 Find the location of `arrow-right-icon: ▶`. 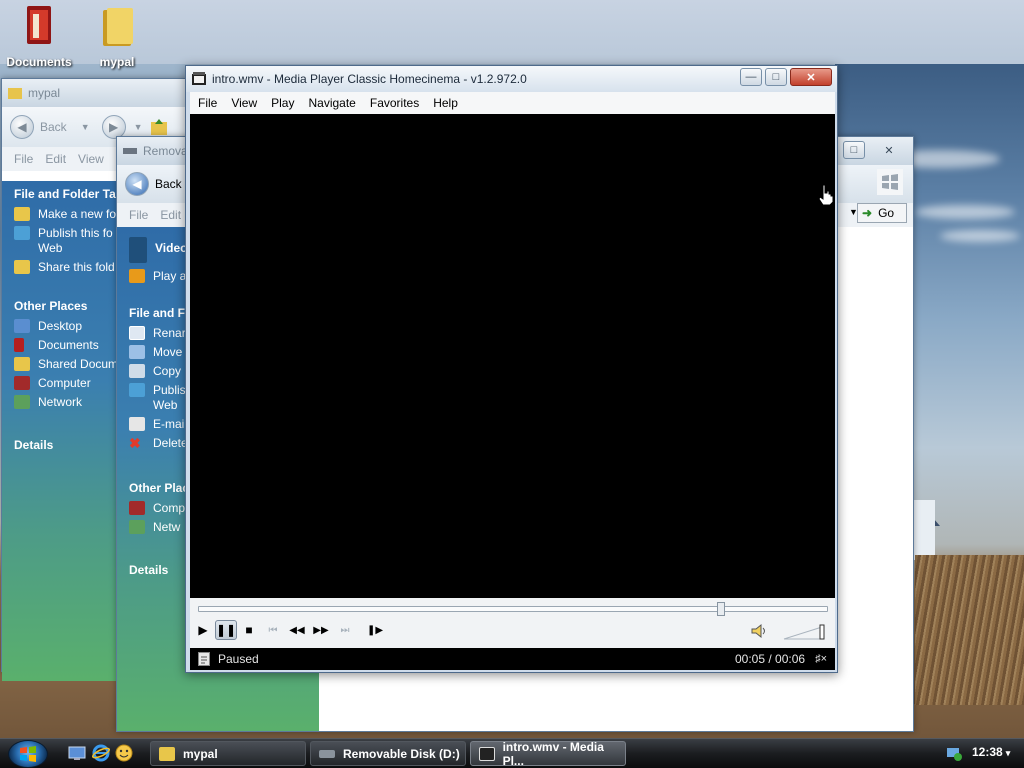

arrow-right-icon: ▶ is located at coordinates (113, 127).